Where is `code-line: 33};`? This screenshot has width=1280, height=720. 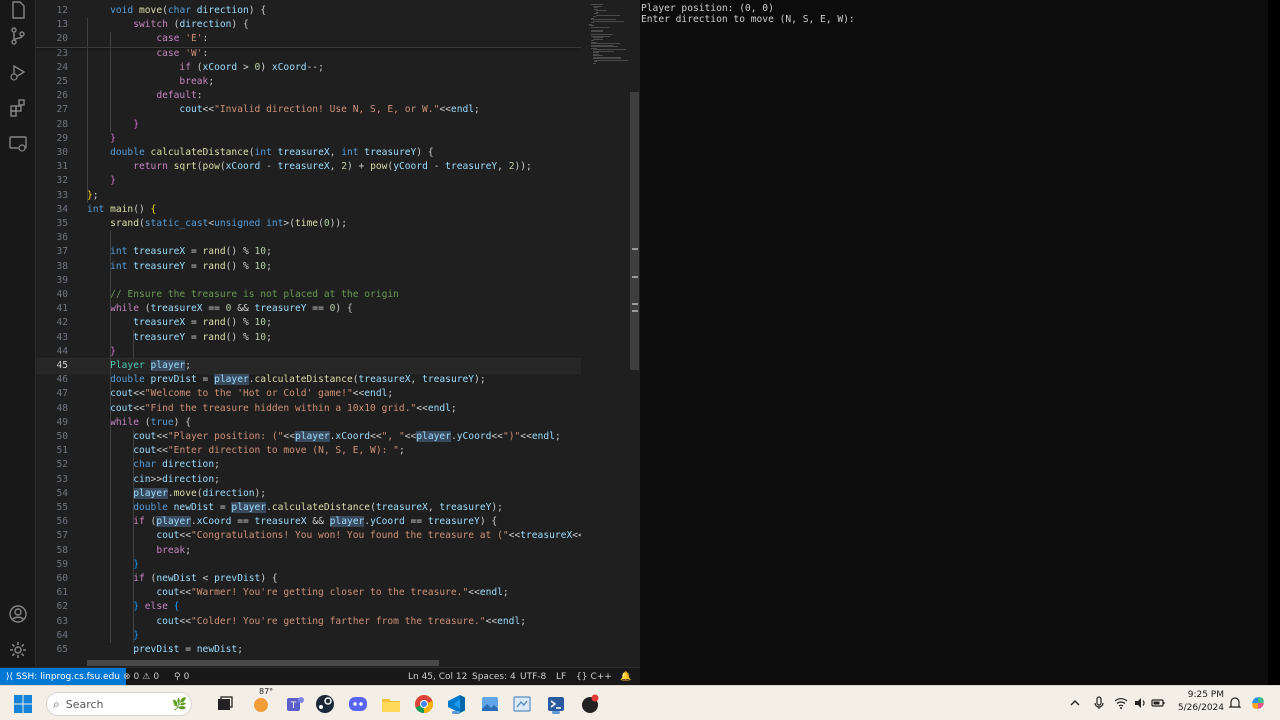 code-line: 33}; is located at coordinates (308, 196).